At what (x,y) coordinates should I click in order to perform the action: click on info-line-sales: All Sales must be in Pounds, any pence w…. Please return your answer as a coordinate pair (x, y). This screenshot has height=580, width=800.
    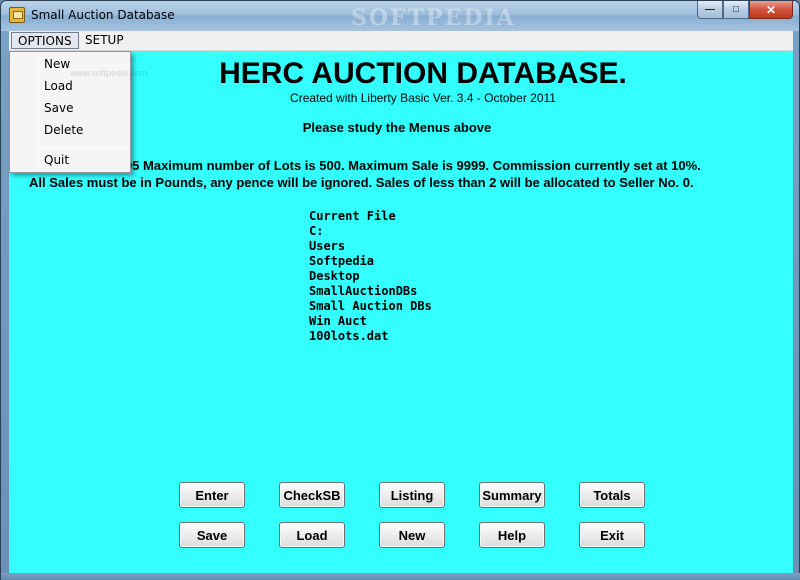
    Looking at the image, I should click on (361, 182).